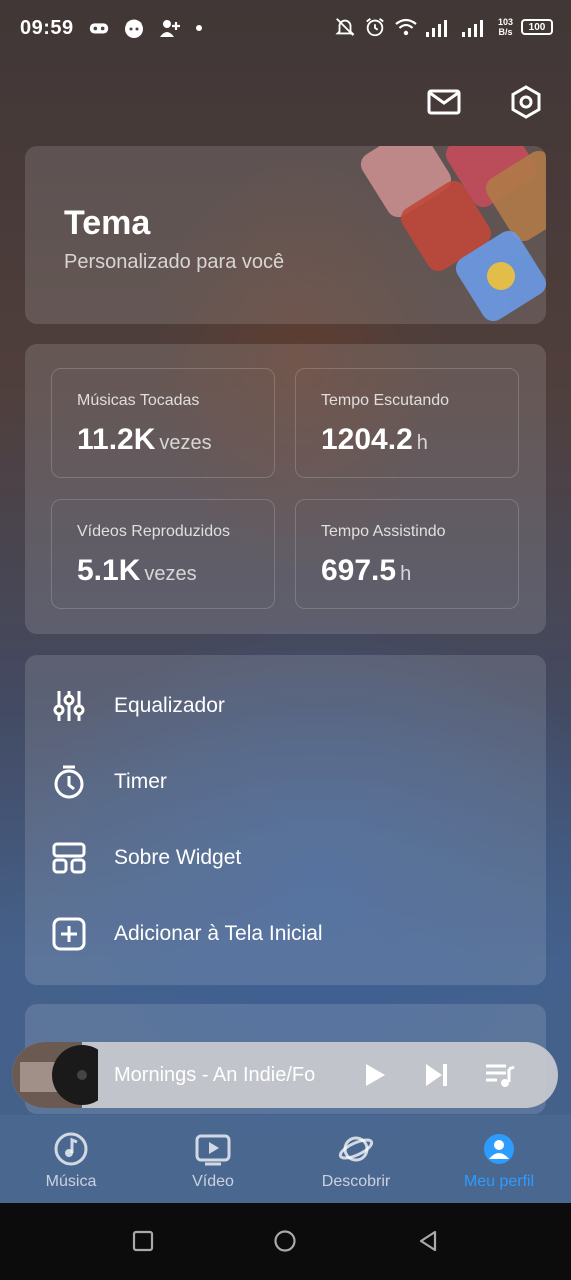 Image resolution: width=571 pixels, height=1280 pixels. Describe the element at coordinates (383, 531) in the screenshot. I see `stat-label: Tempo Assistindo` at that location.